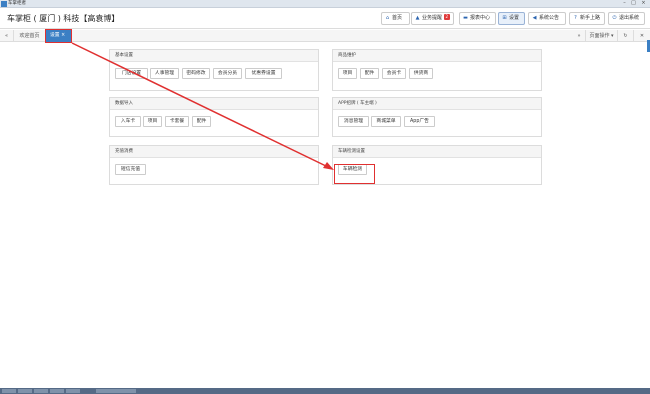 The image size is (650, 394). I want to click on arrow-head, so click(328, 166).